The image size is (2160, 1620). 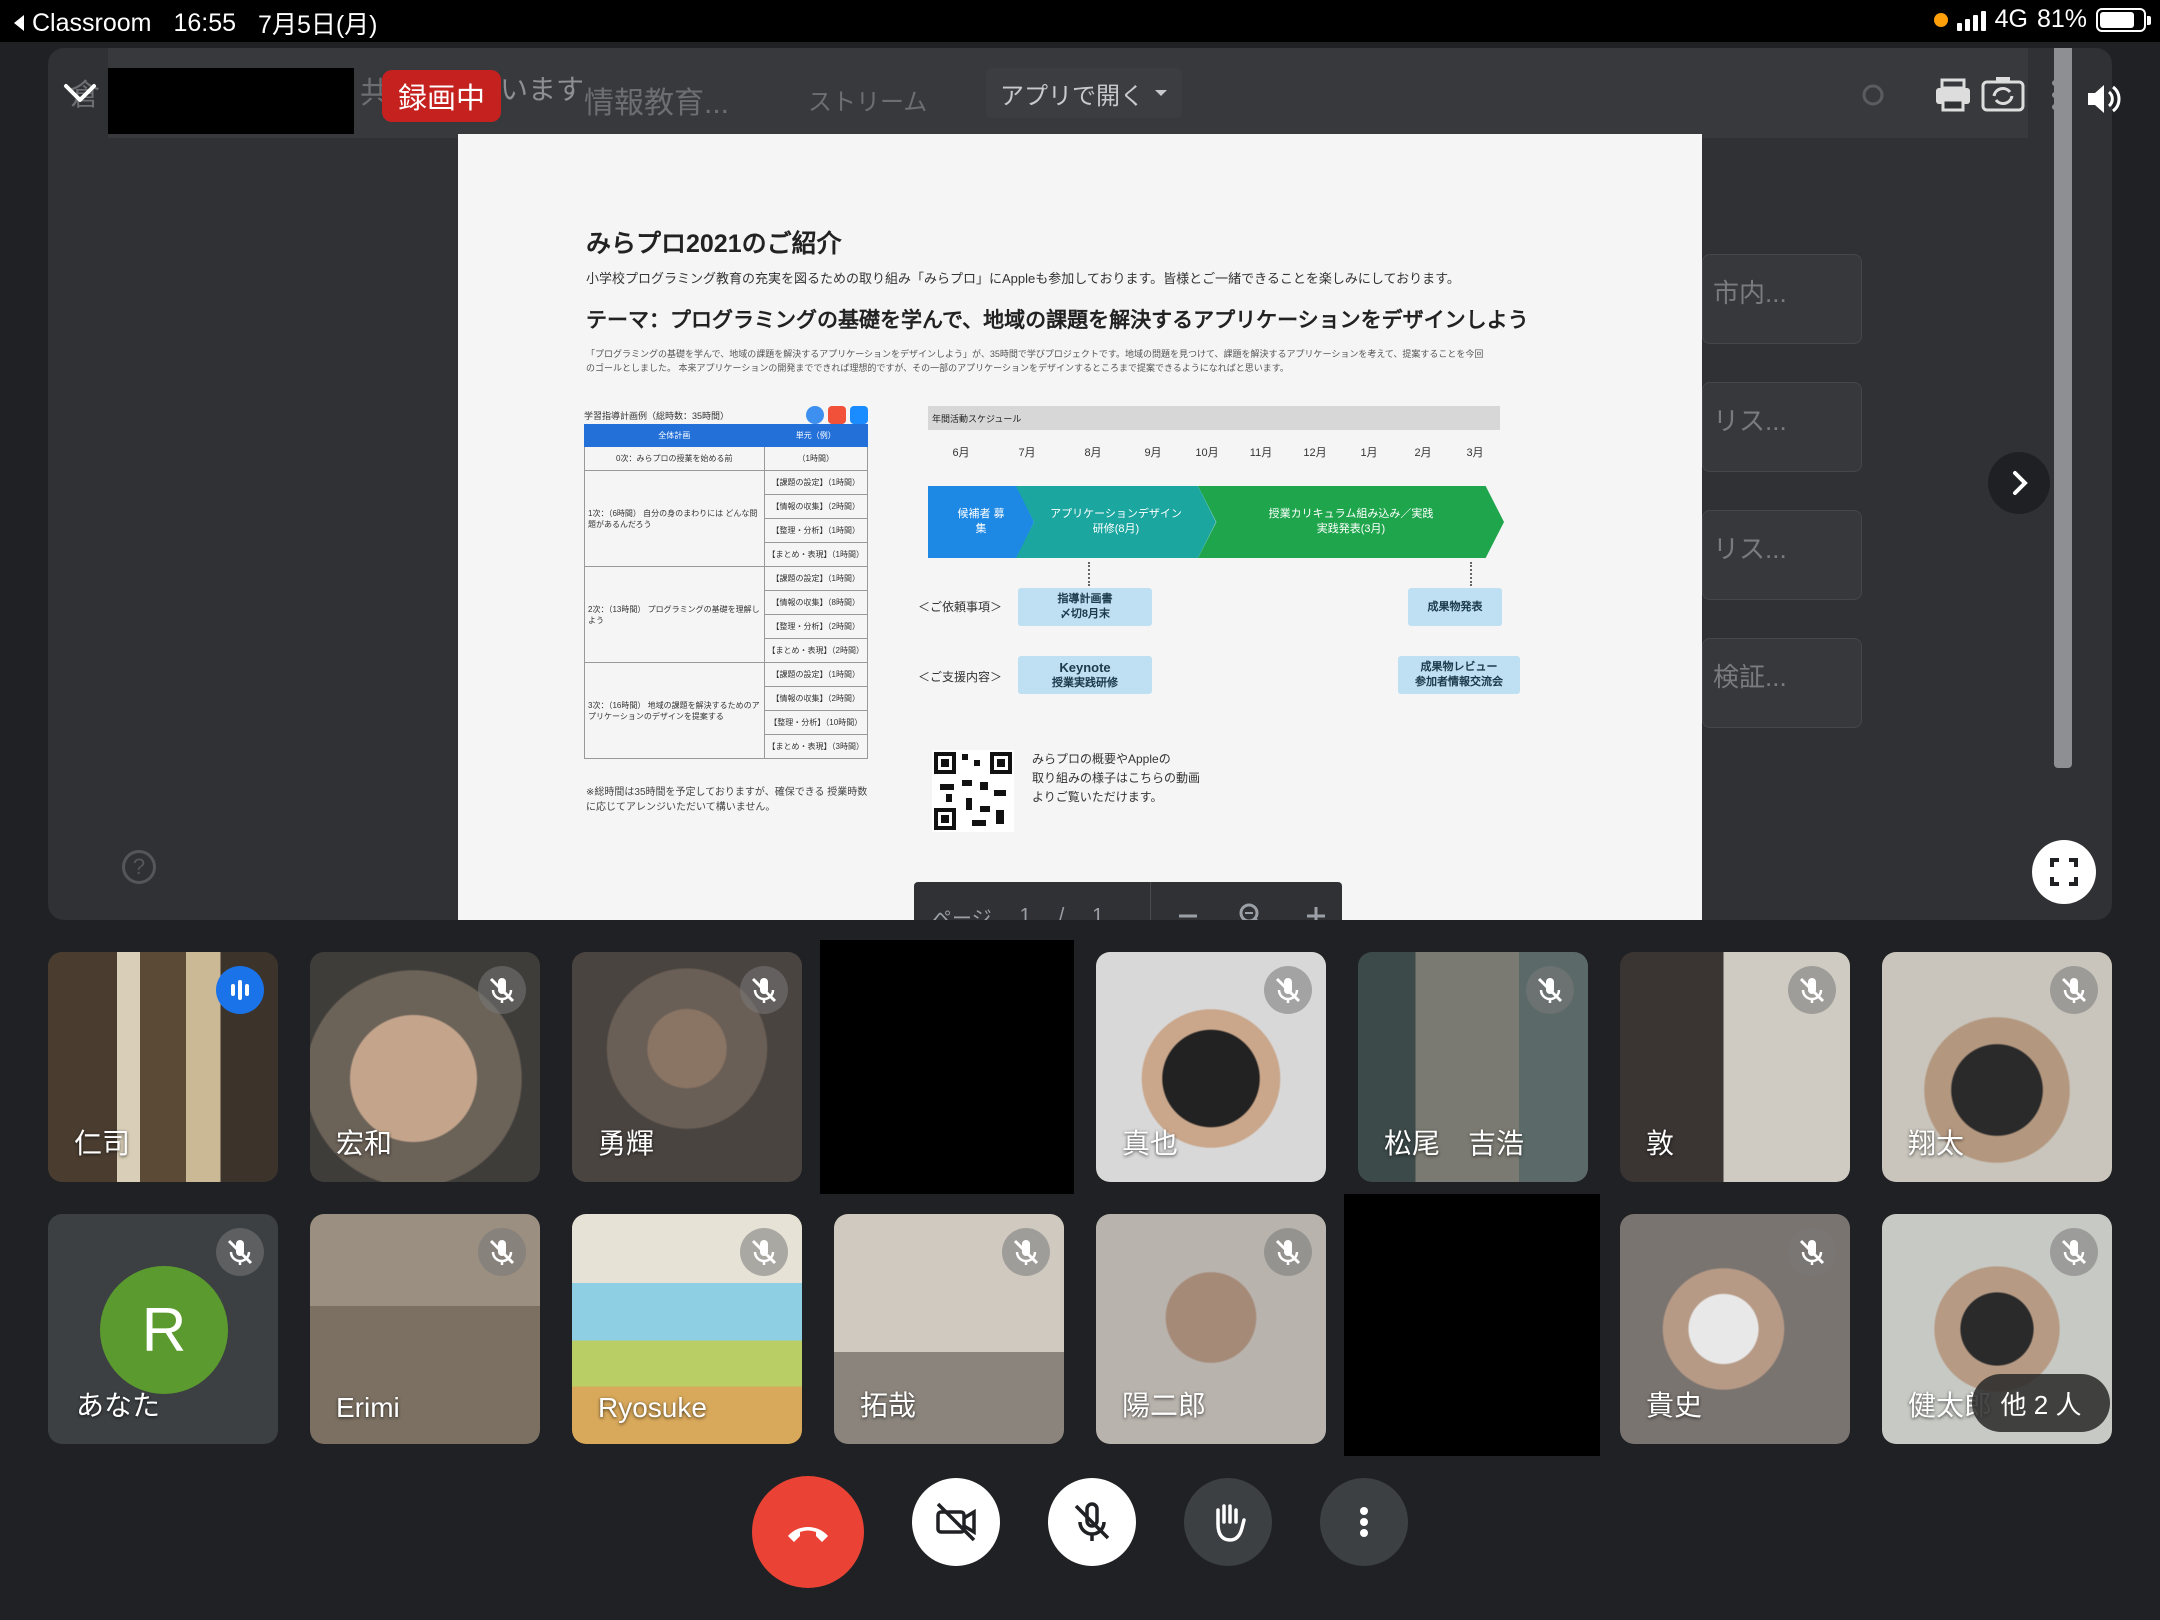 I want to click on participant-tile: 貴史, so click(x=1735, y=1329).